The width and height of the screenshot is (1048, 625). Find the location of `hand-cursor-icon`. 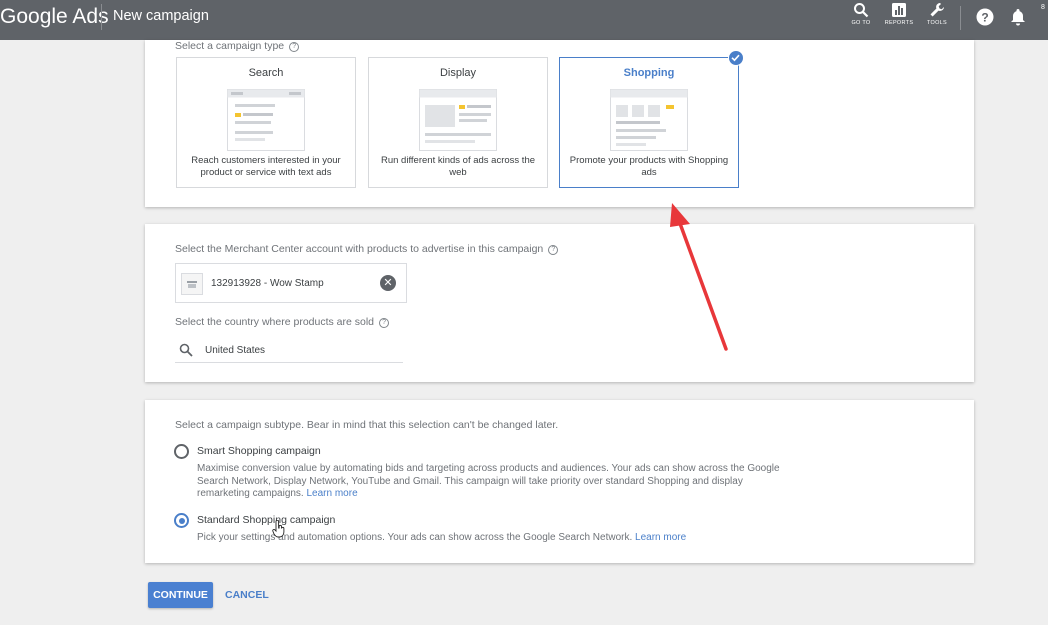

hand-cursor-icon is located at coordinates (278, 529).